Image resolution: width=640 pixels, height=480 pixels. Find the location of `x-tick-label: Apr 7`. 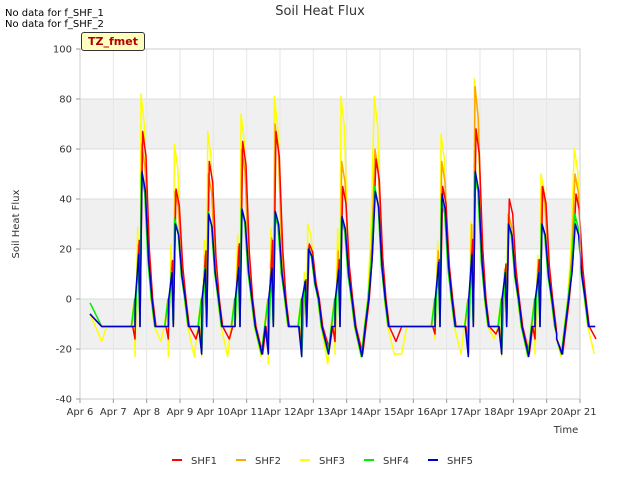

x-tick-label: Apr 7 is located at coordinates (113, 412).